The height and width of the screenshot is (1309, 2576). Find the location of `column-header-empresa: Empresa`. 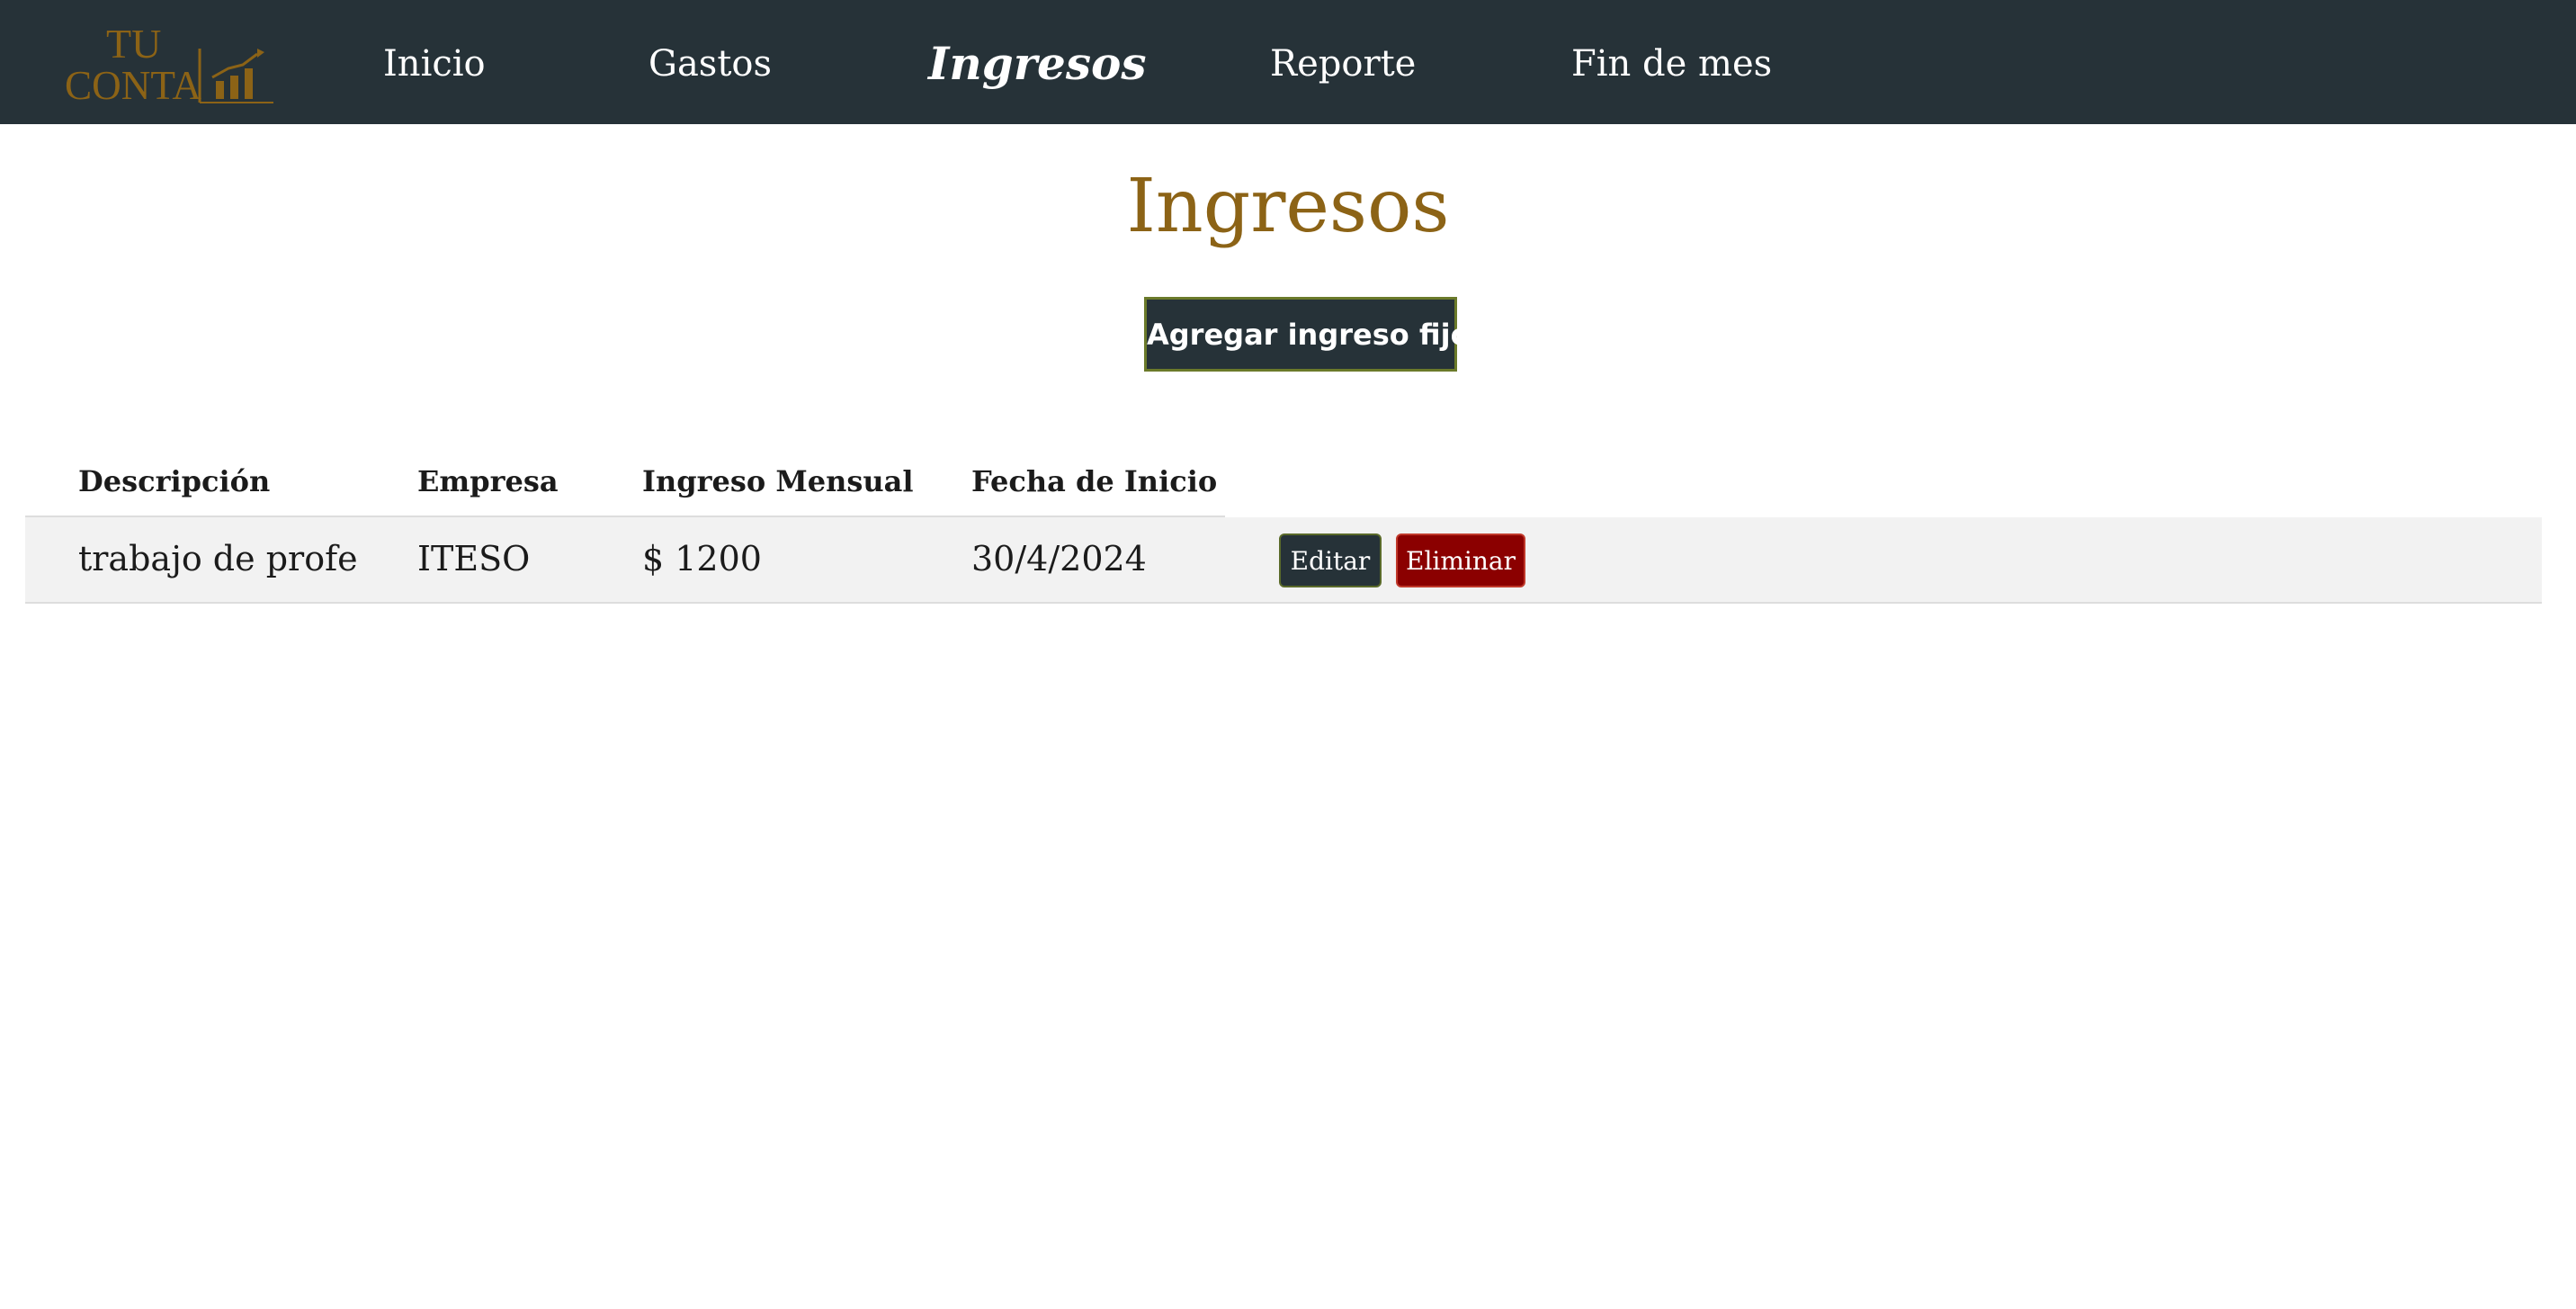

column-header-empresa: Empresa is located at coordinates (488, 481).